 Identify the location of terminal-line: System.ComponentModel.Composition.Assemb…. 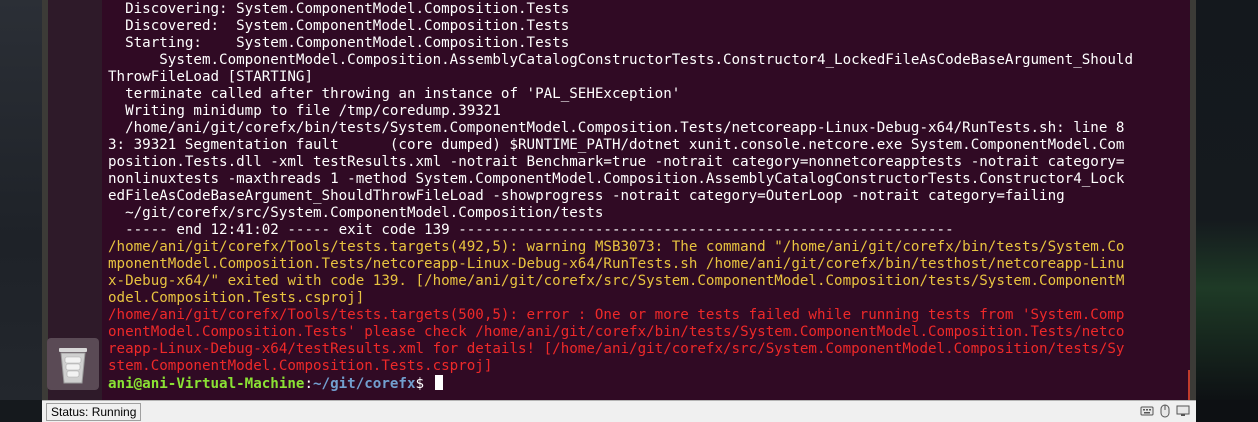
(620, 60).